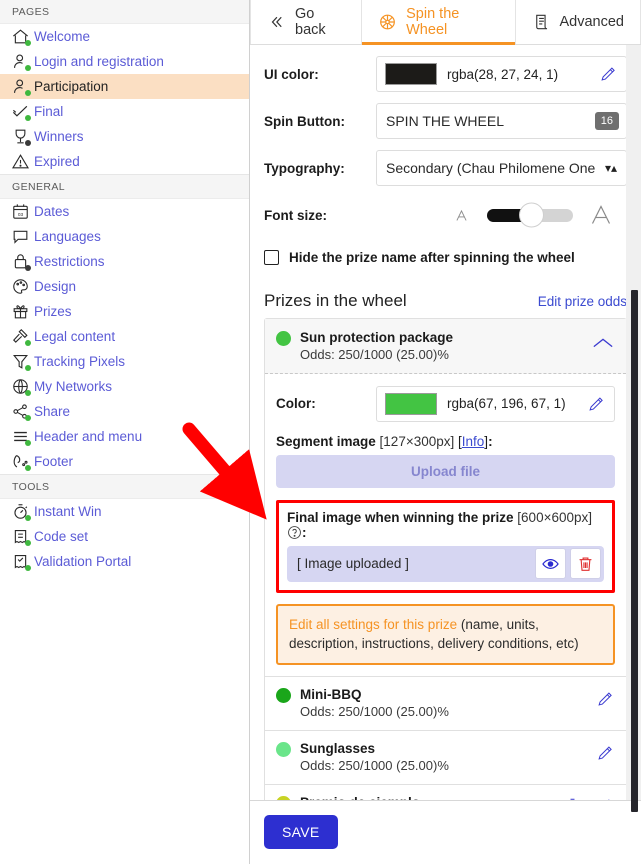  Describe the element at coordinates (21, 36) in the screenshot. I see `home-icon` at that location.